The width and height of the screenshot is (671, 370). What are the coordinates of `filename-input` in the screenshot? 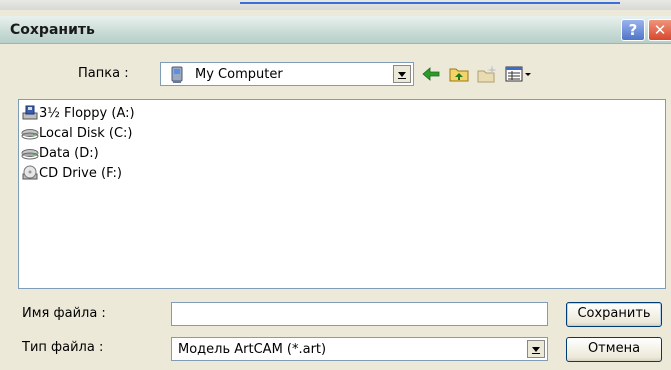 It's located at (359, 314).